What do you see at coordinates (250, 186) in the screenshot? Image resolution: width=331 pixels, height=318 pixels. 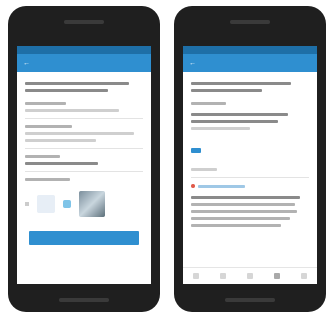 I see `comment-header` at bounding box center [250, 186].